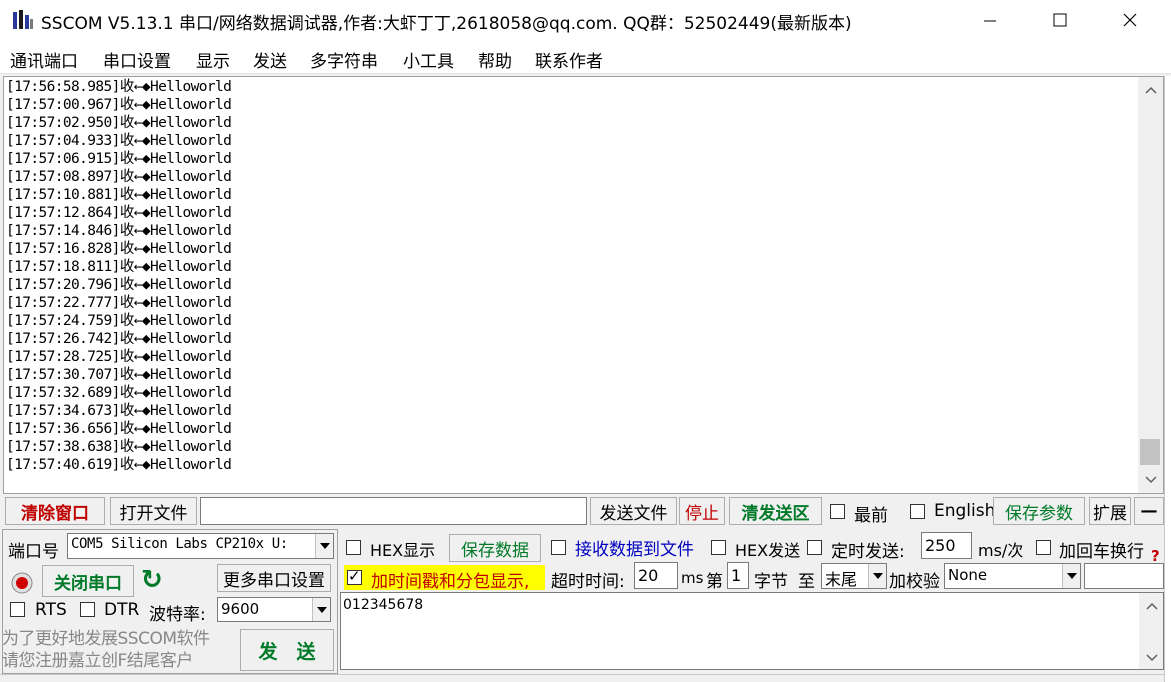 Image resolution: width=1171 pixels, height=682 pixels. I want to click on checksum-select: None, so click(1012, 576).